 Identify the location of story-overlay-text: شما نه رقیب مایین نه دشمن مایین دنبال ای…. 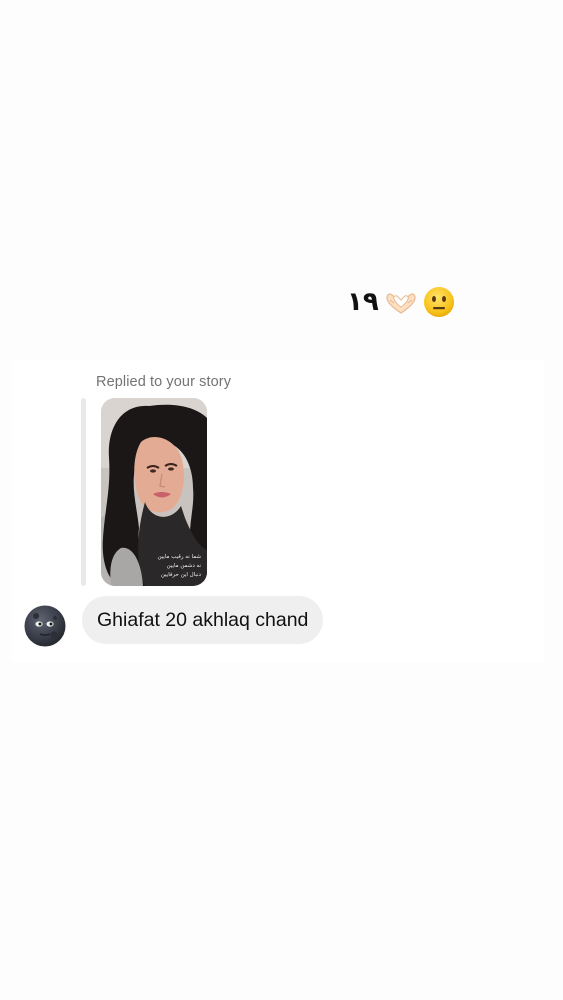
(170, 566).